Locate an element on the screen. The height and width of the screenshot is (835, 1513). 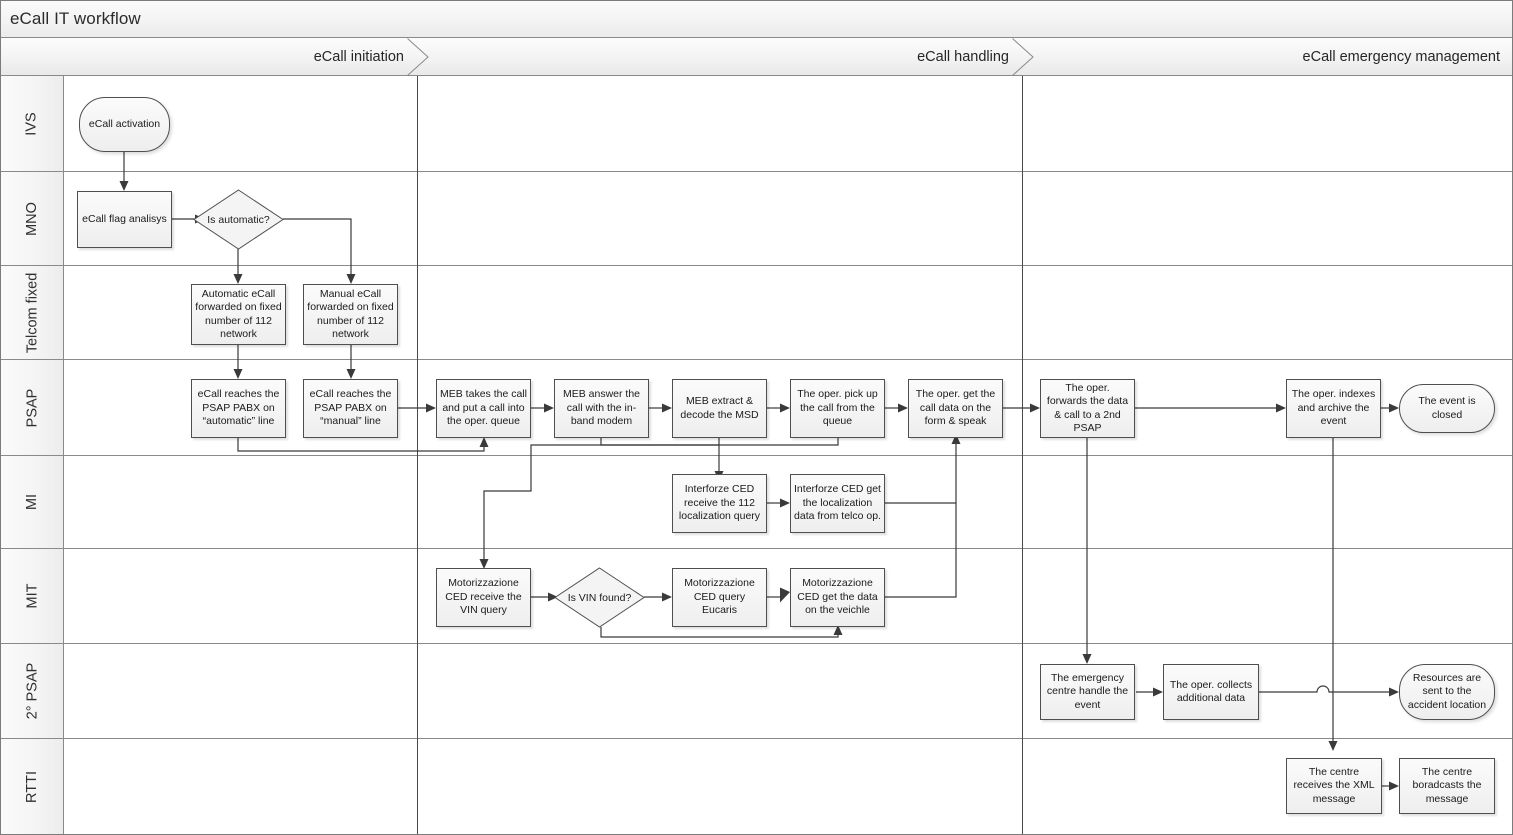
lane-label: 2° PSAP is located at coordinates (31, 691).